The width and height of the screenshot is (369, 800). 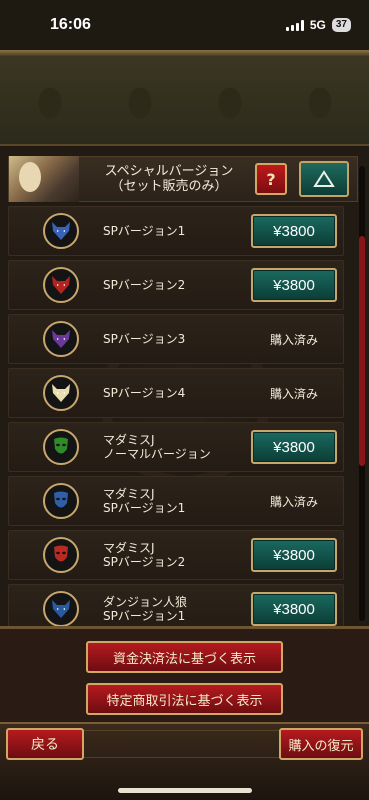 What do you see at coordinates (362, 351) in the screenshot?
I see `scrollbar-thumb` at bounding box center [362, 351].